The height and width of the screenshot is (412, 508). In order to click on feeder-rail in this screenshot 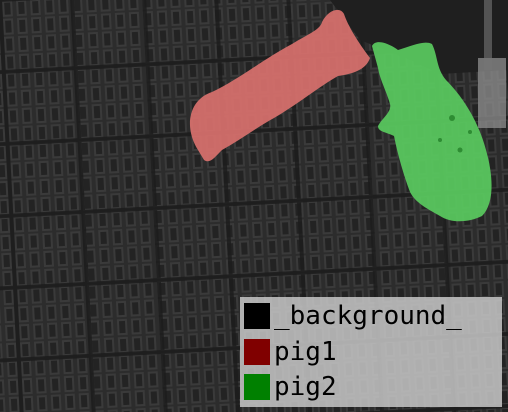, I will do `click(488, 35)`.